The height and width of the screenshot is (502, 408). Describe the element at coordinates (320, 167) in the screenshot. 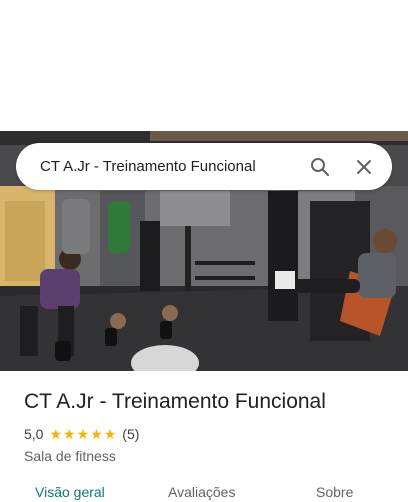

I see `search-icon` at that location.